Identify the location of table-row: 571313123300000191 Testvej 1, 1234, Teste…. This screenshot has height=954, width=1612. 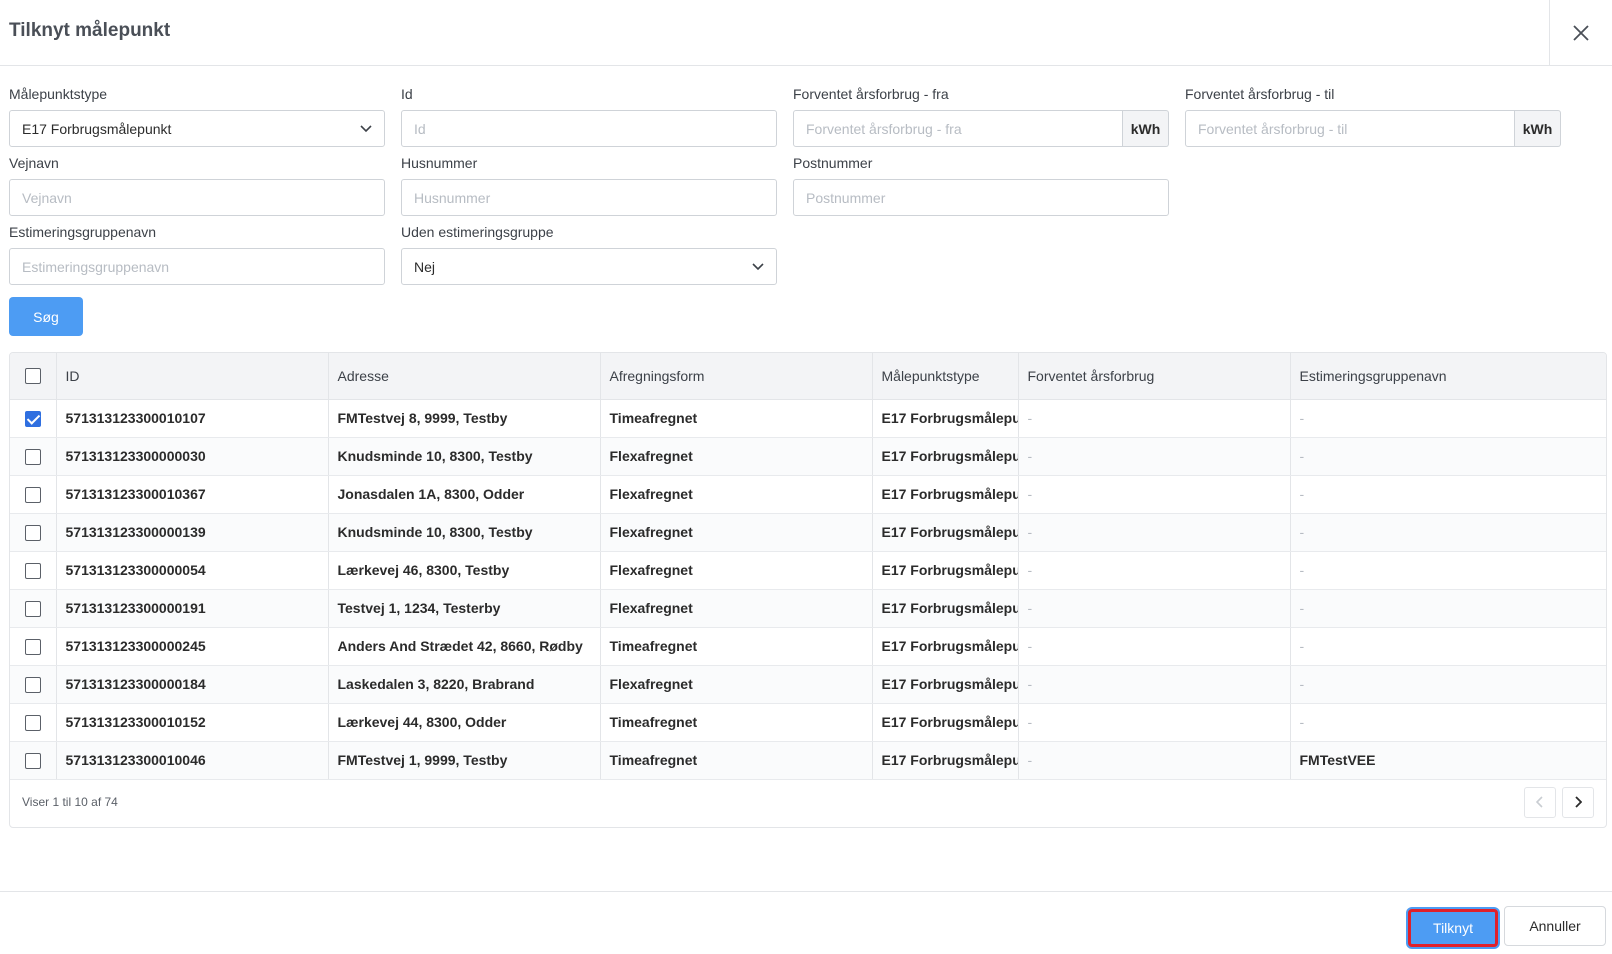
(808, 608).